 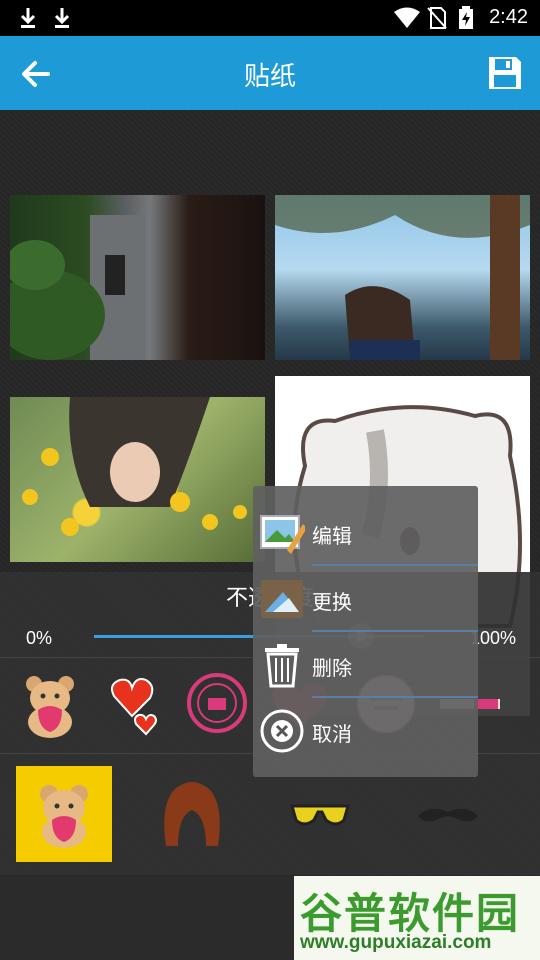 What do you see at coordinates (270, 18) in the screenshot?
I see `status-bar: 2:42` at bounding box center [270, 18].